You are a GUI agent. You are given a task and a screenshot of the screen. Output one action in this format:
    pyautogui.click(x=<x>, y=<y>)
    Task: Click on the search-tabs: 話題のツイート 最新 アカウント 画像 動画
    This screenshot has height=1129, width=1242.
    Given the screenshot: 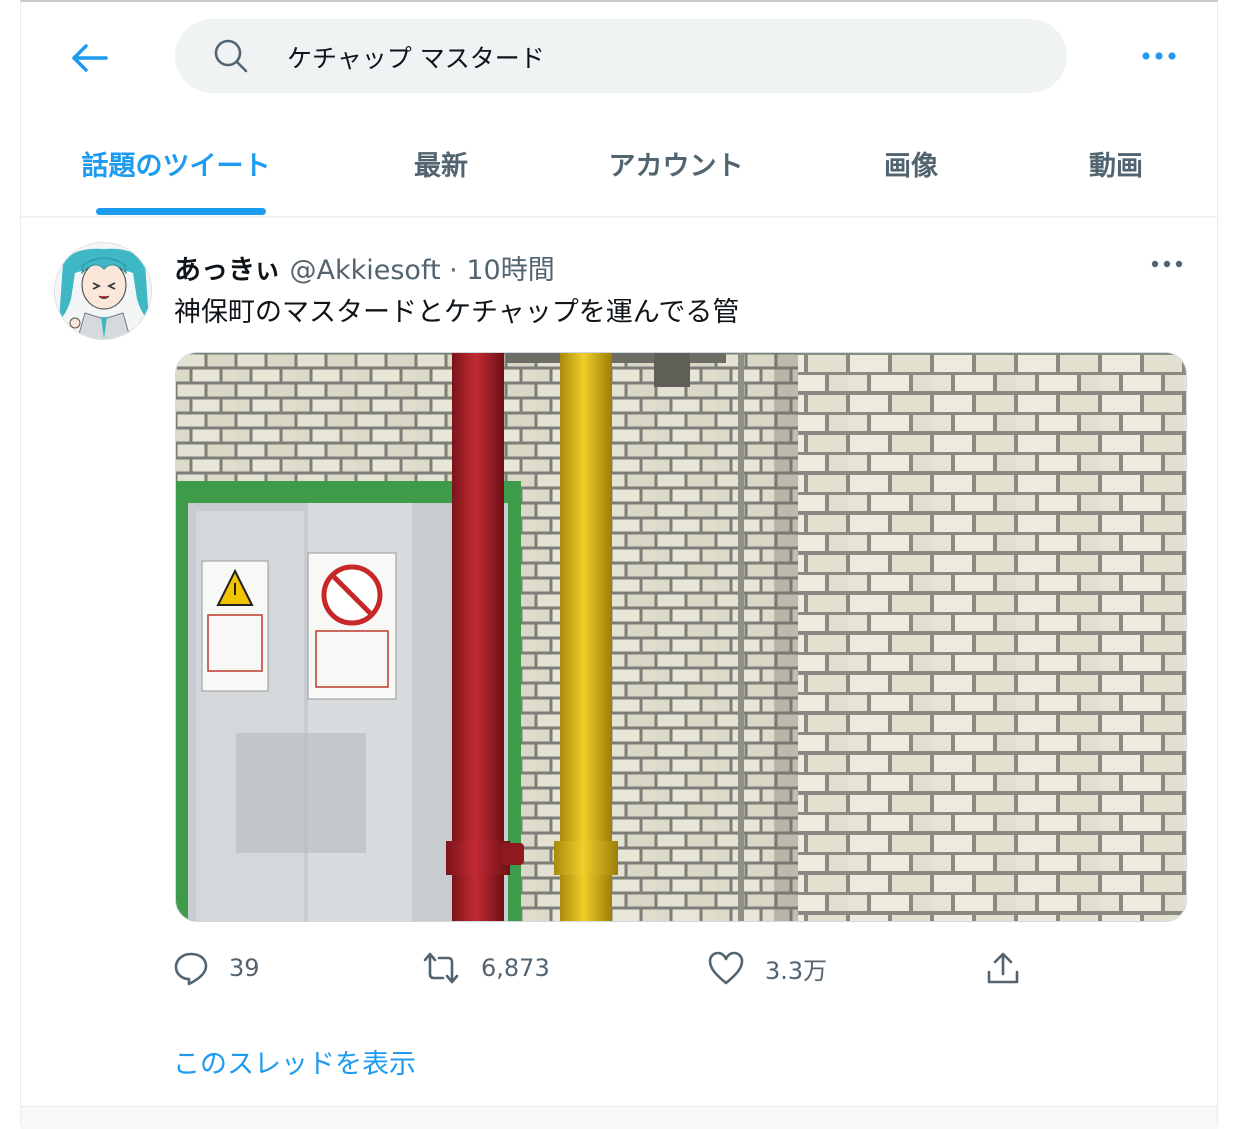 What is the action you would take?
    pyautogui.click(x=619, y=170)
    